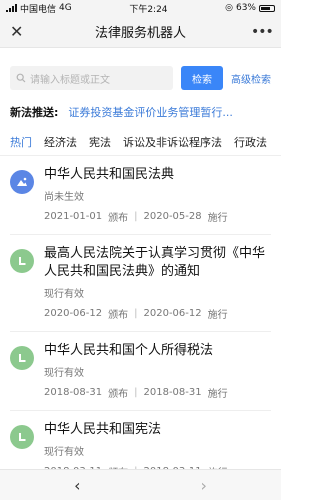  What do you see at coordinates (172, 144) in the screenshot?
I see `tab-litigation: 诉讼及非诉讼程序法` at bounding box center [172, 144].